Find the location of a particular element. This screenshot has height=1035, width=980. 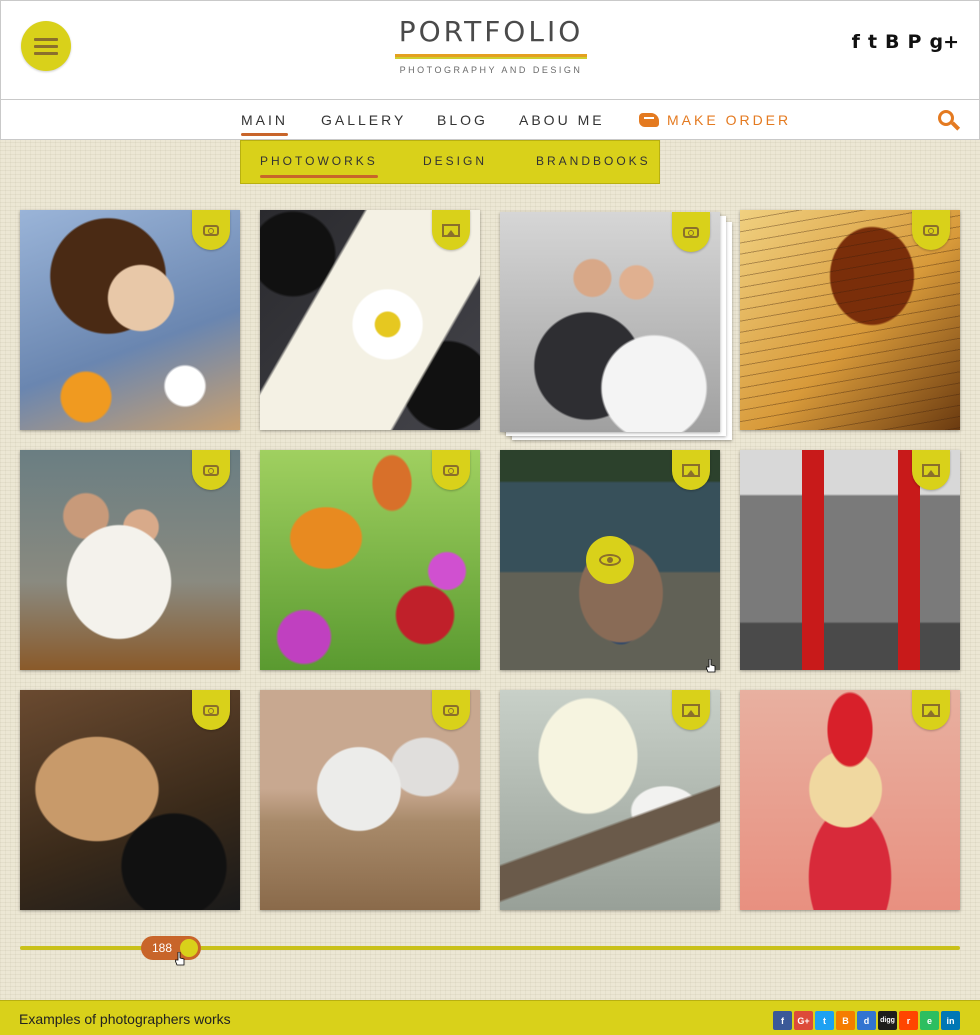

make-order-label: MAKE ORDER is located at coordinates (729, 120).